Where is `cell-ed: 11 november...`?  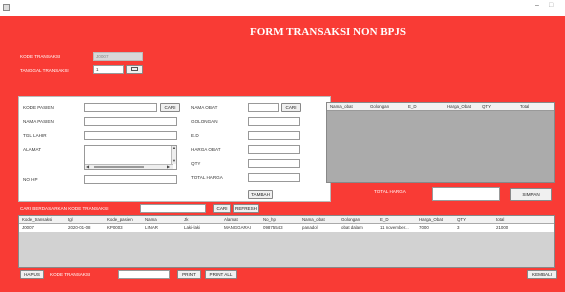
cell-ed: 11 november... is located at coordinates (394, 227).